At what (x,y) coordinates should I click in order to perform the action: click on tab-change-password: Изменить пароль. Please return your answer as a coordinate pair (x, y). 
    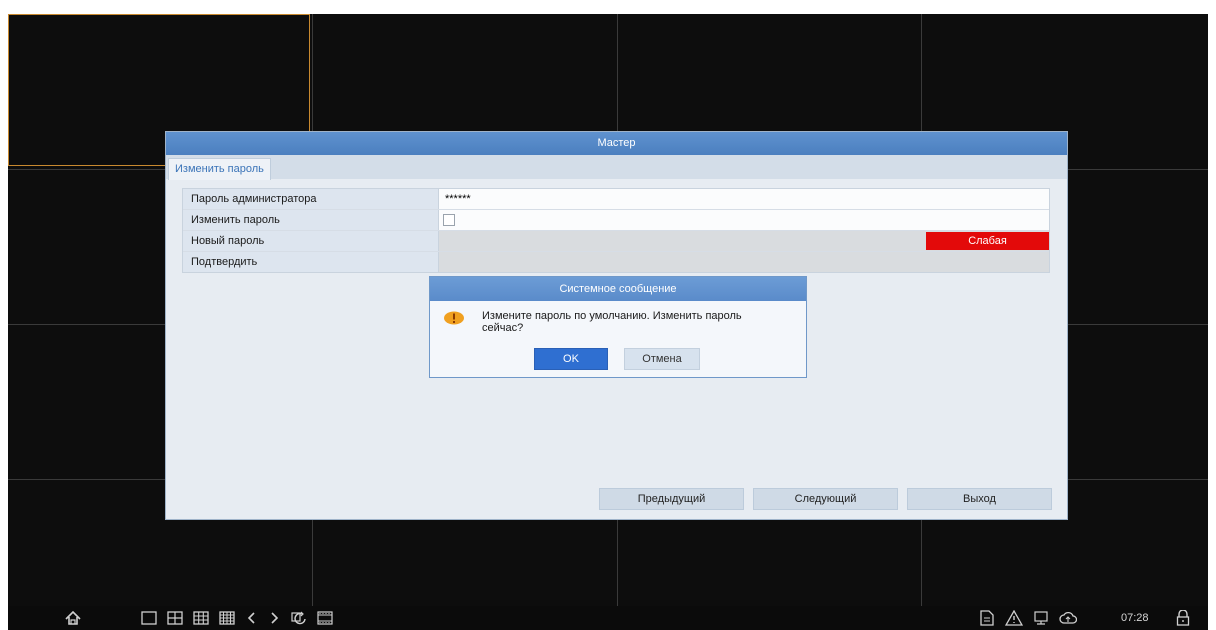
    Looking at the image, I should click on (219, 169).